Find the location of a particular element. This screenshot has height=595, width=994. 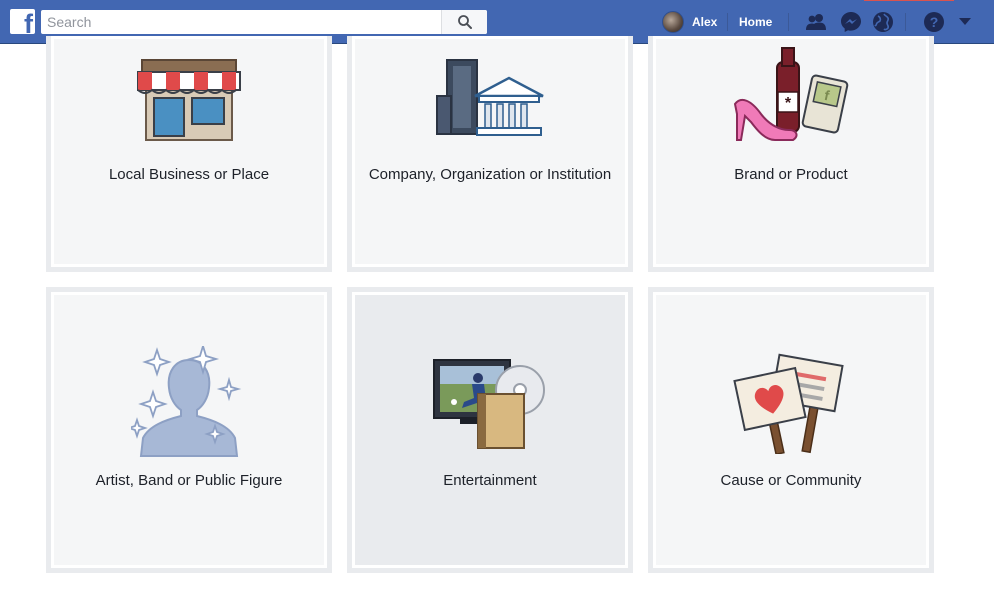

account-menu-button is located at coordinates (965, 22).